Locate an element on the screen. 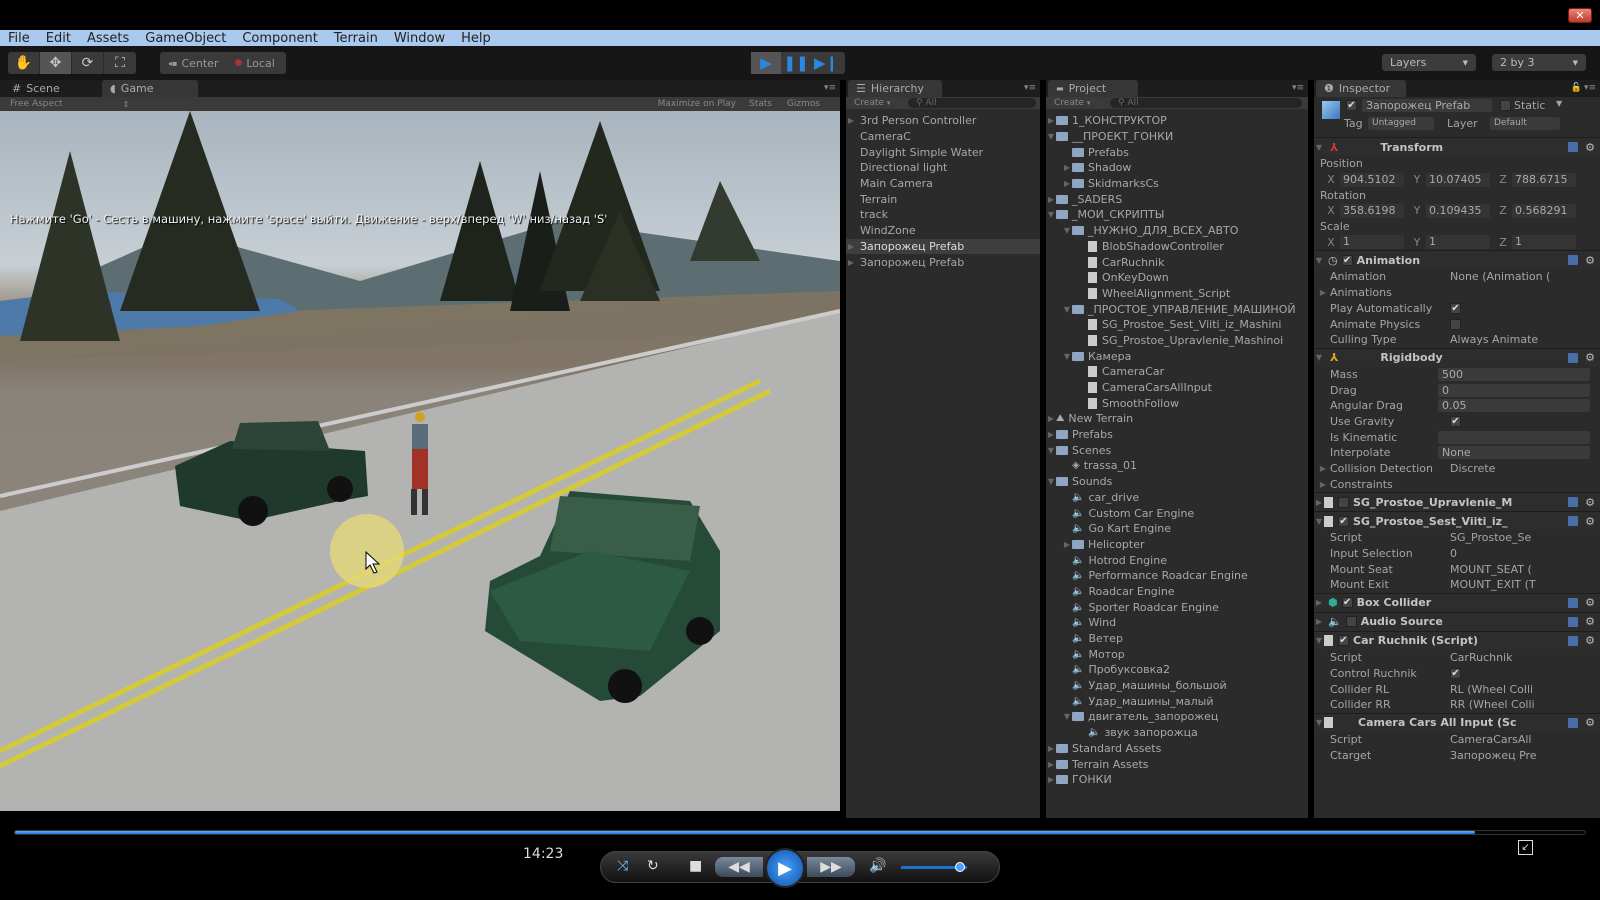  tab-inspector: ❶ Inspector is located at coordinates (1361, 88).